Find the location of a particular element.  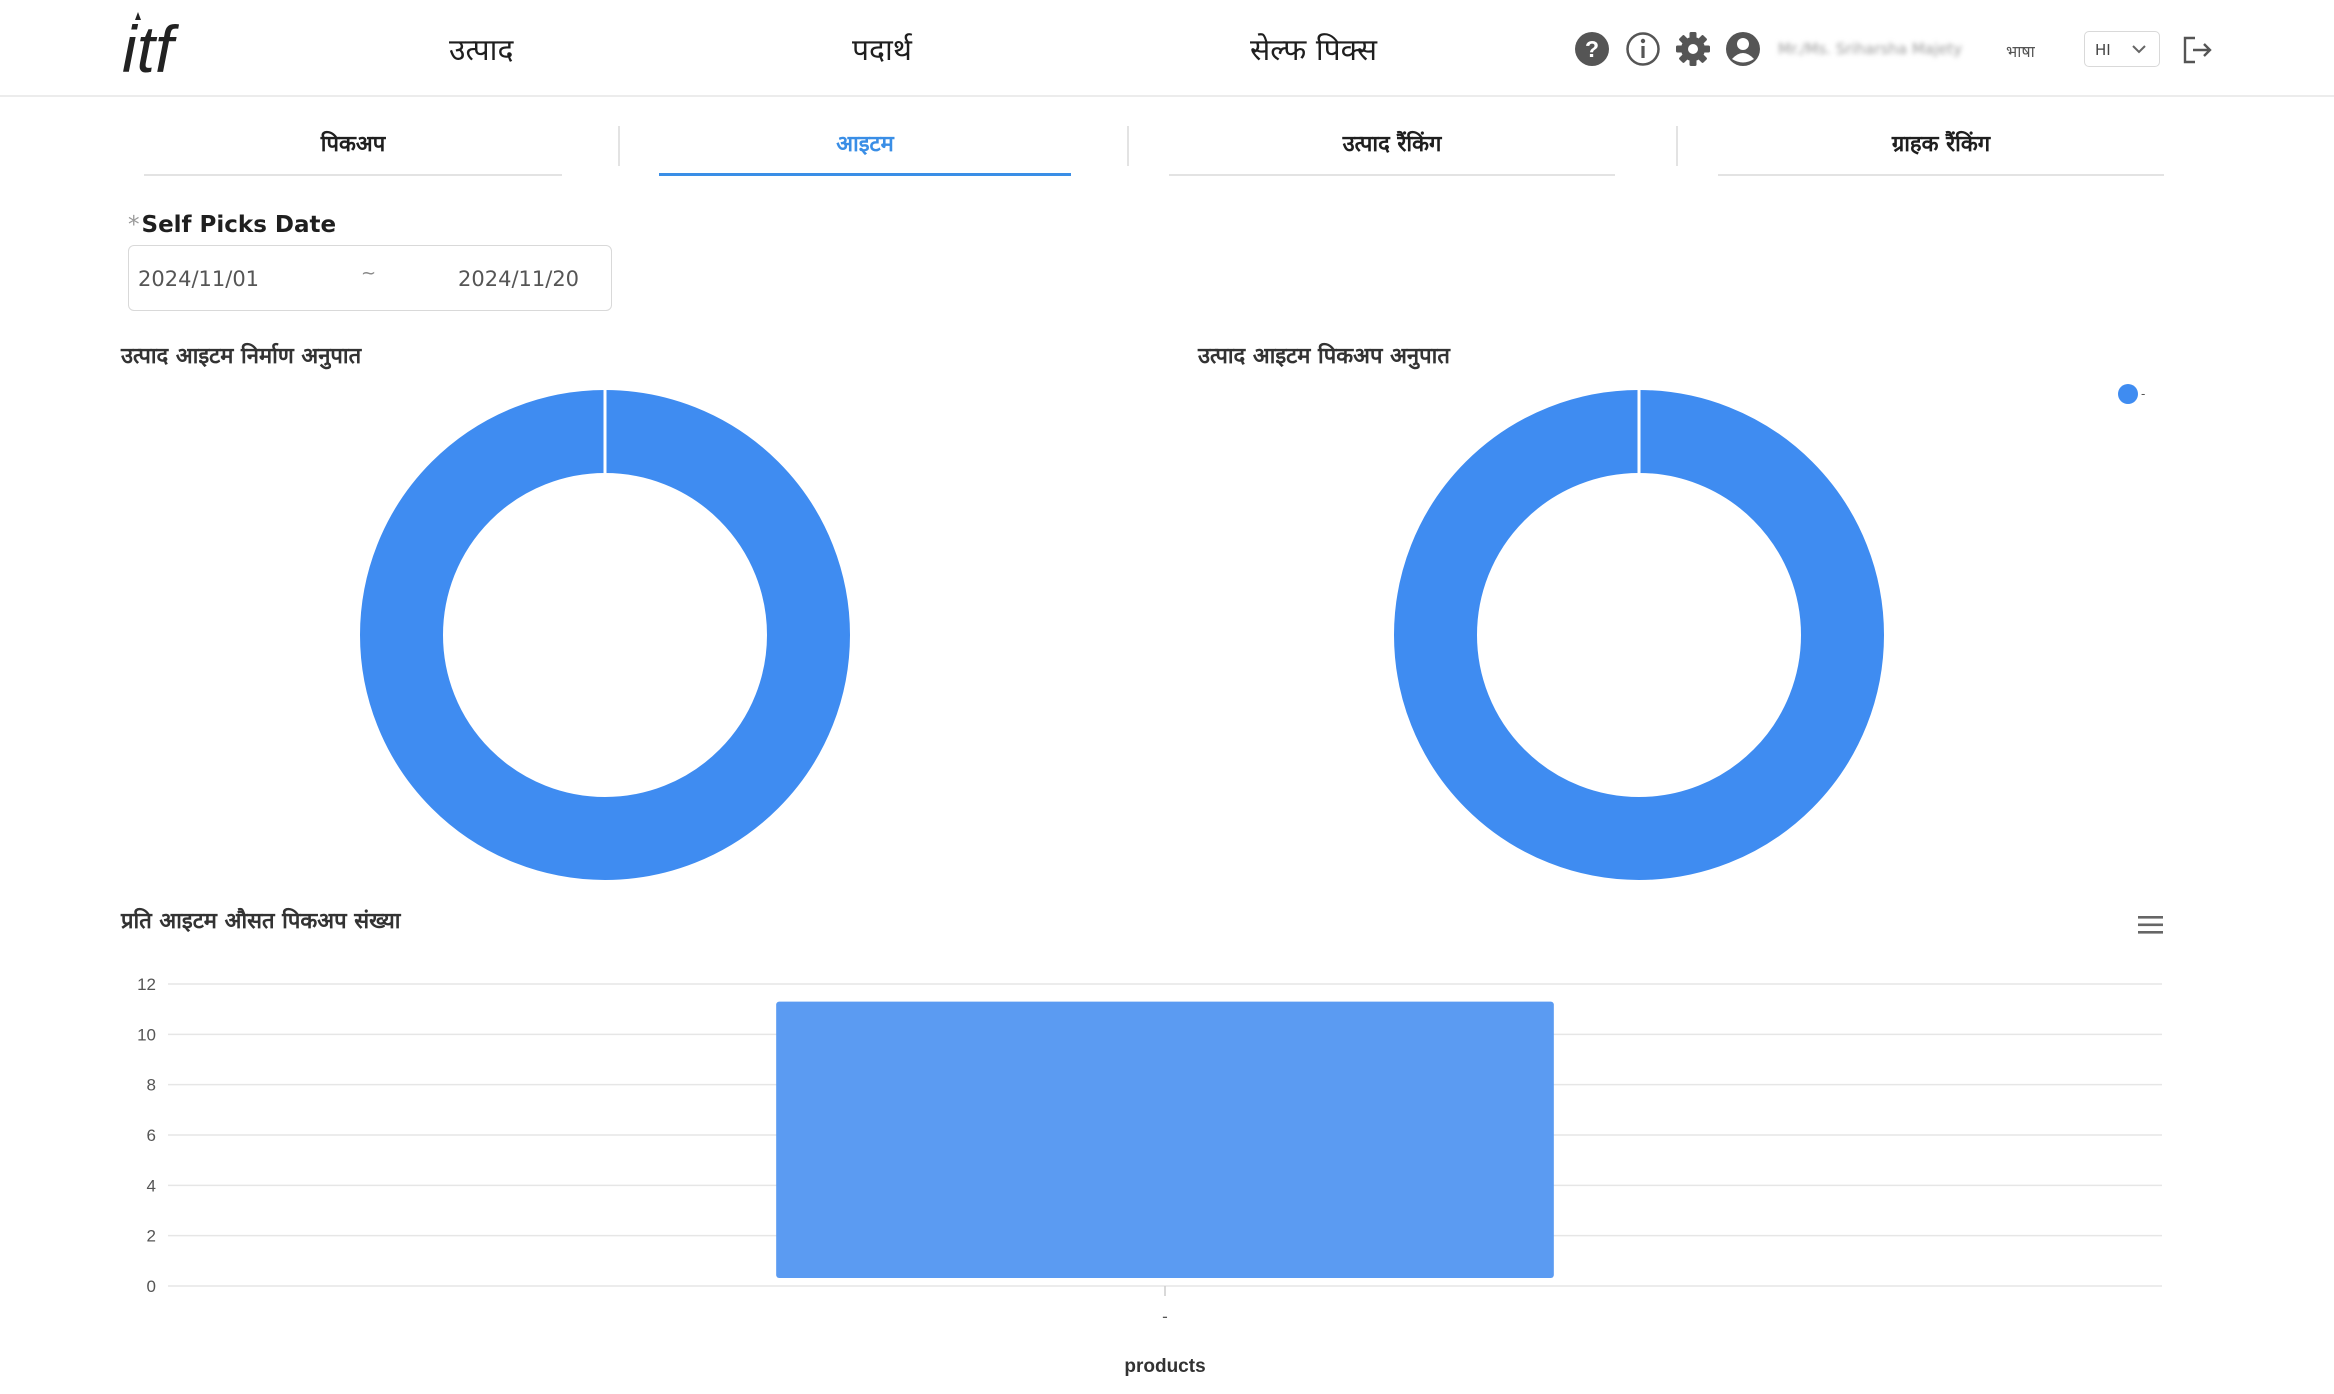

start-date-input: 2024/11/01 is located at coordinates (198, 279).